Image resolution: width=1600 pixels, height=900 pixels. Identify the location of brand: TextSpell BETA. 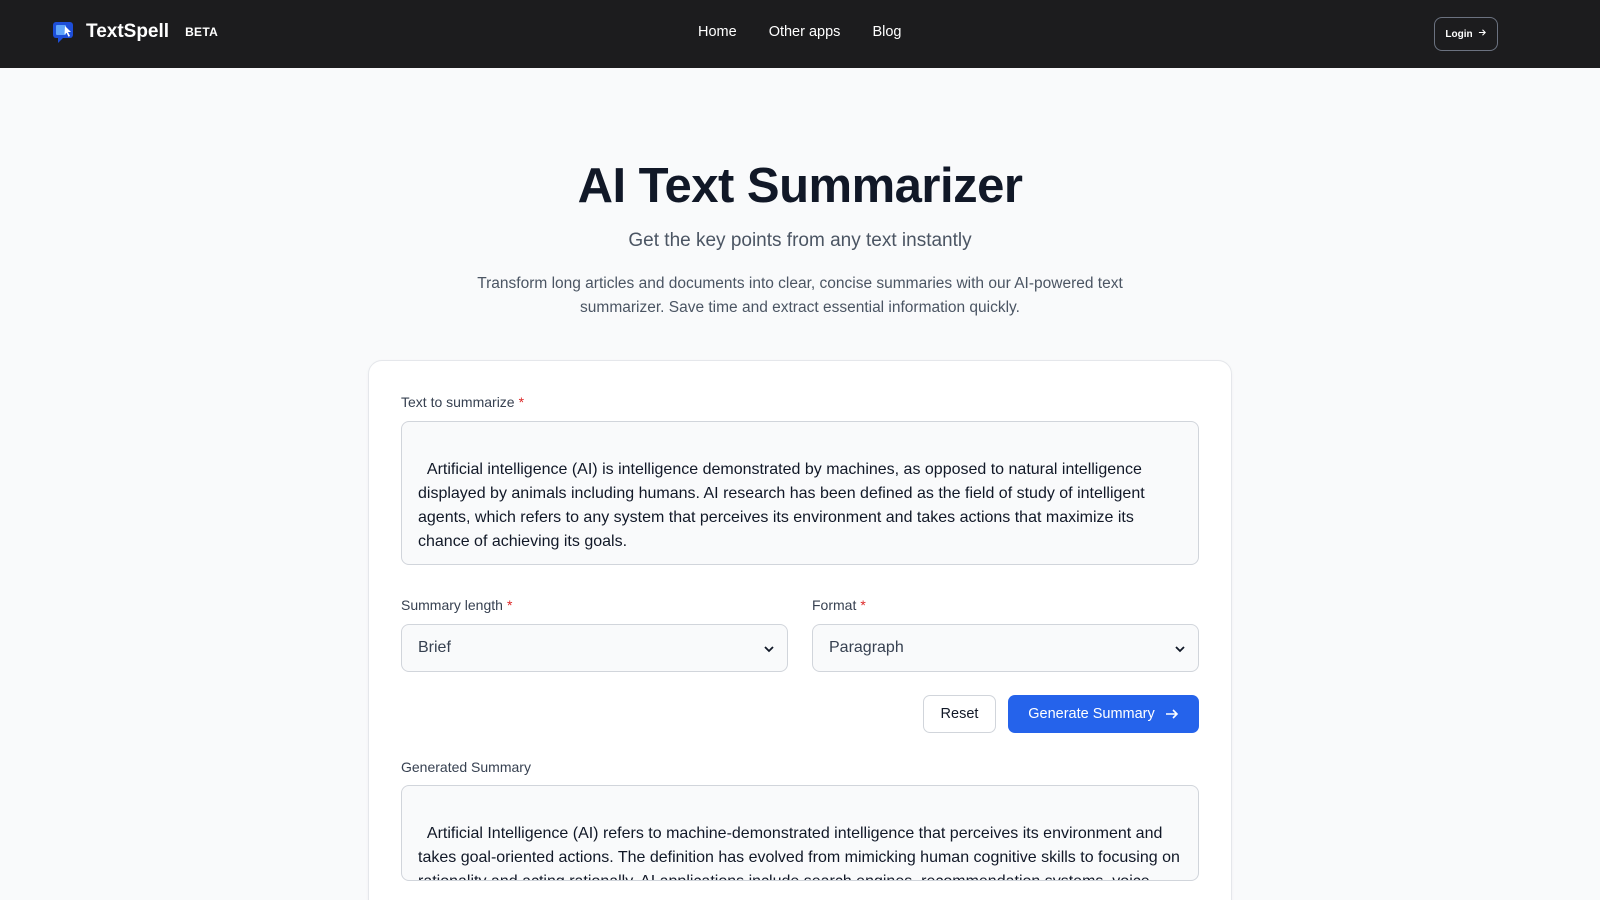
(135, 32).